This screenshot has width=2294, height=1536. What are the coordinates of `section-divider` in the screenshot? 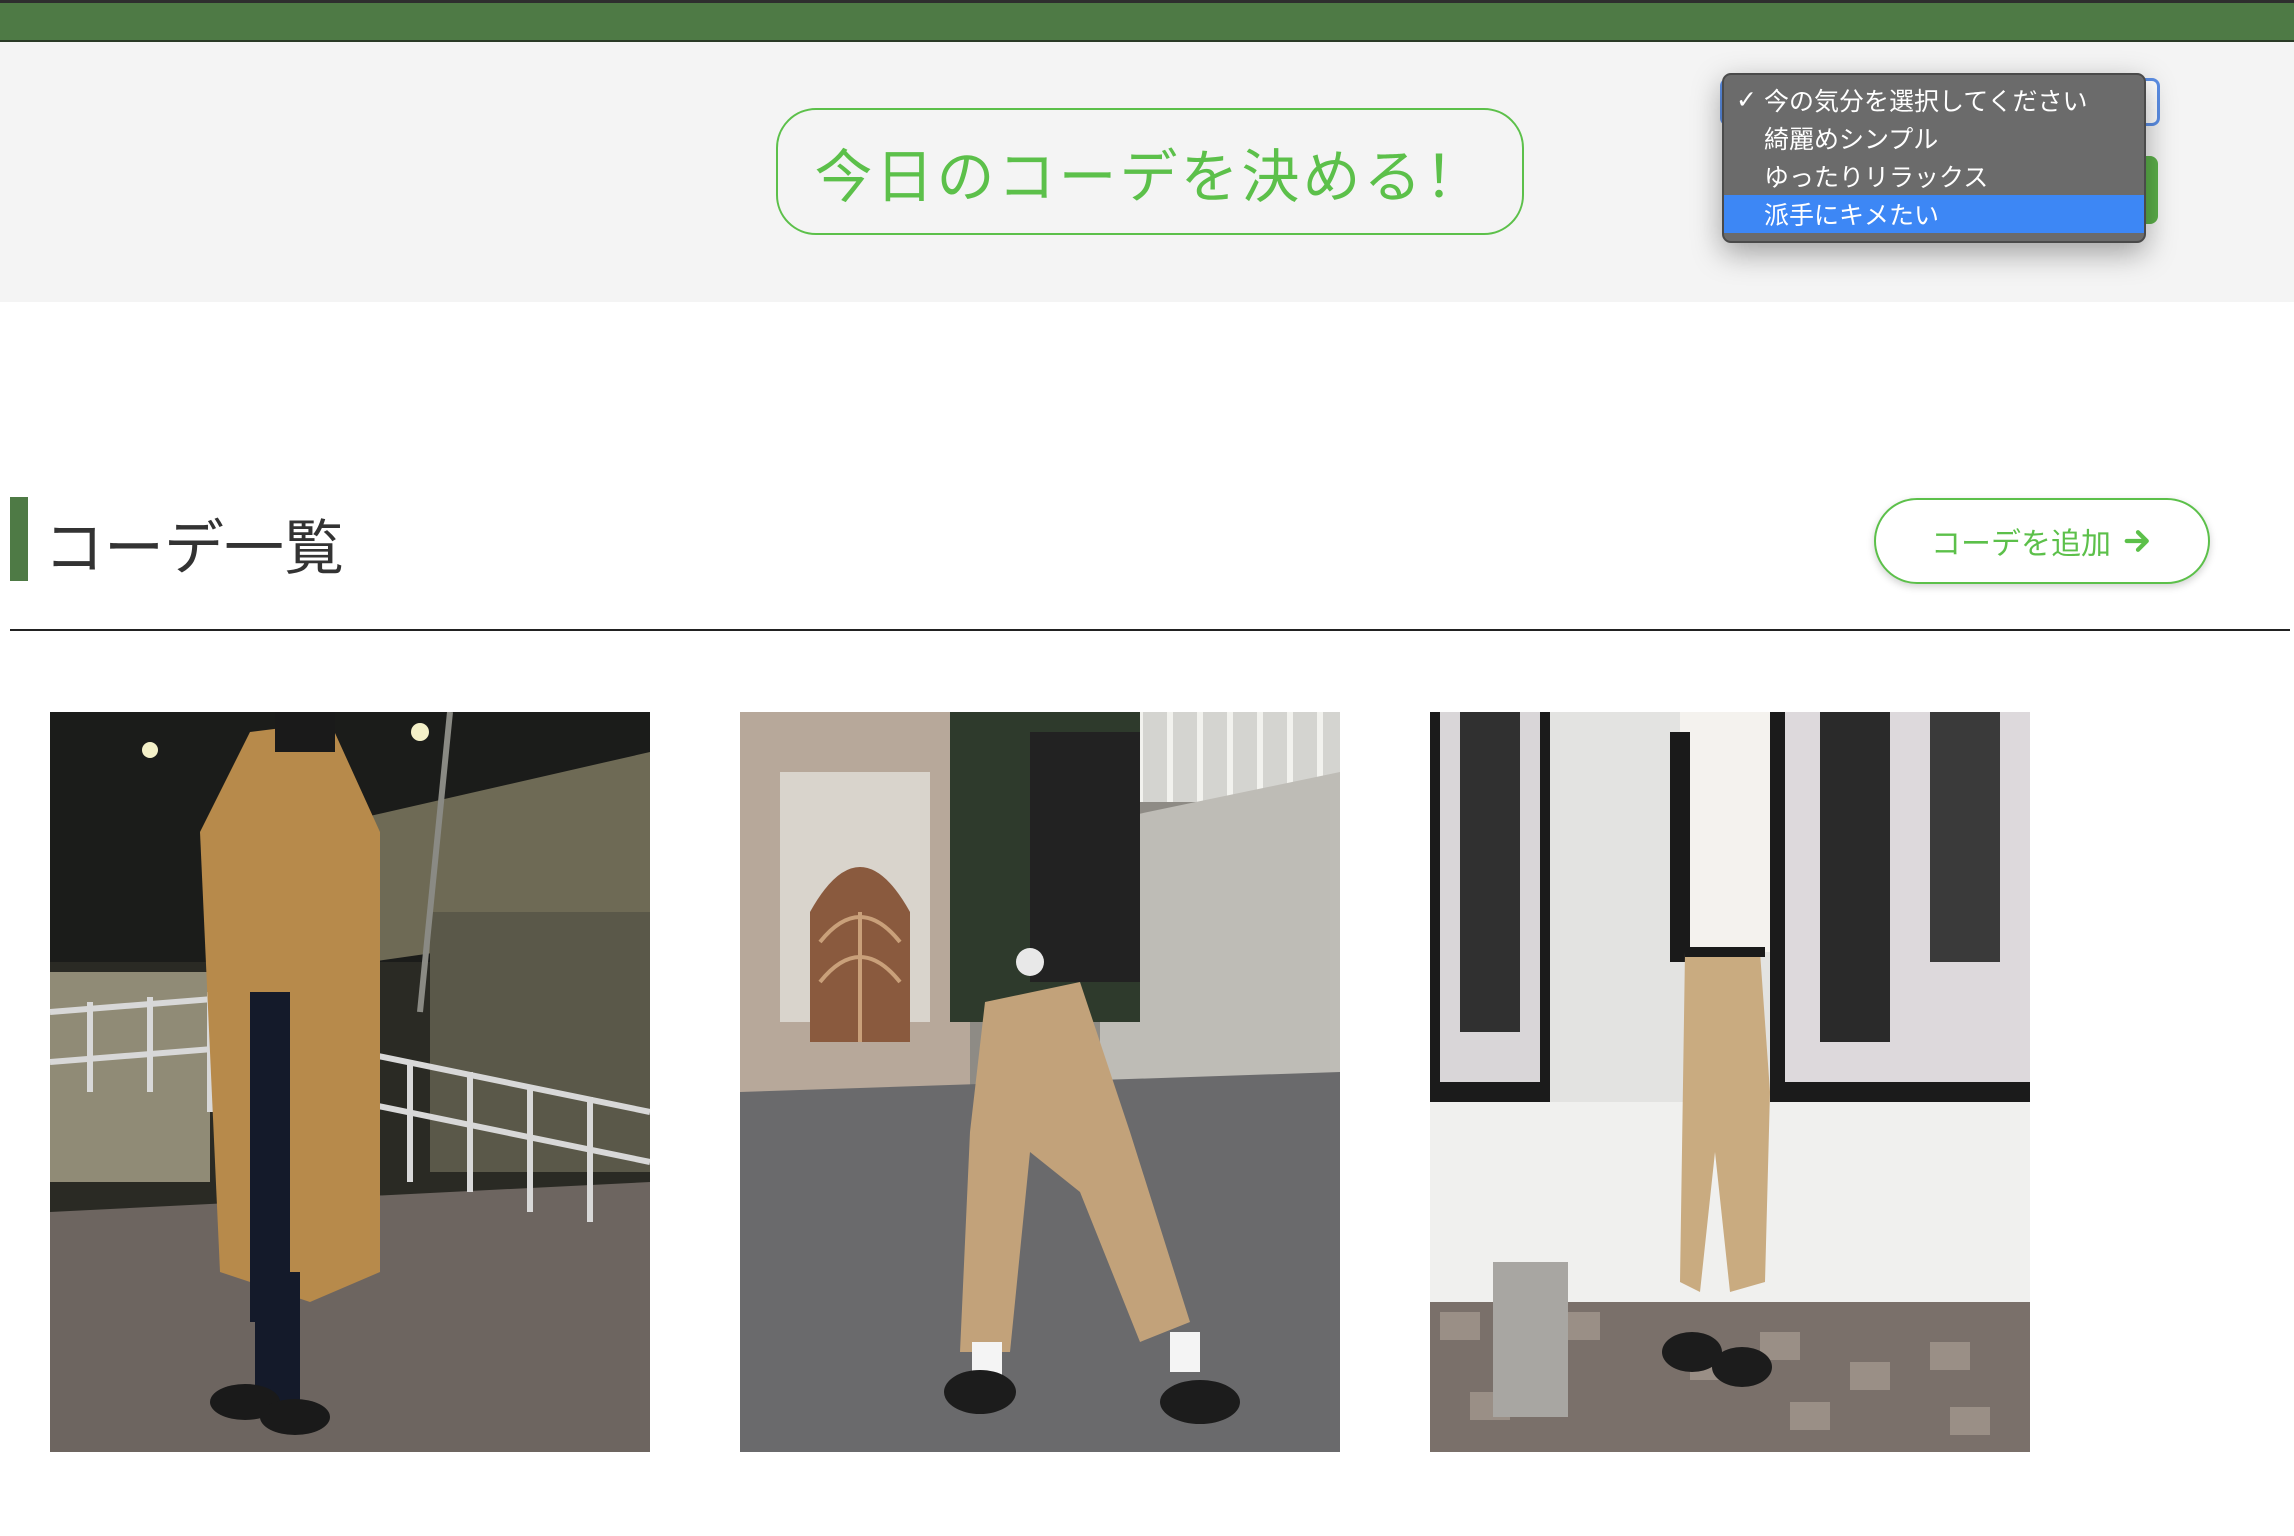 It's located at (1150, 630).